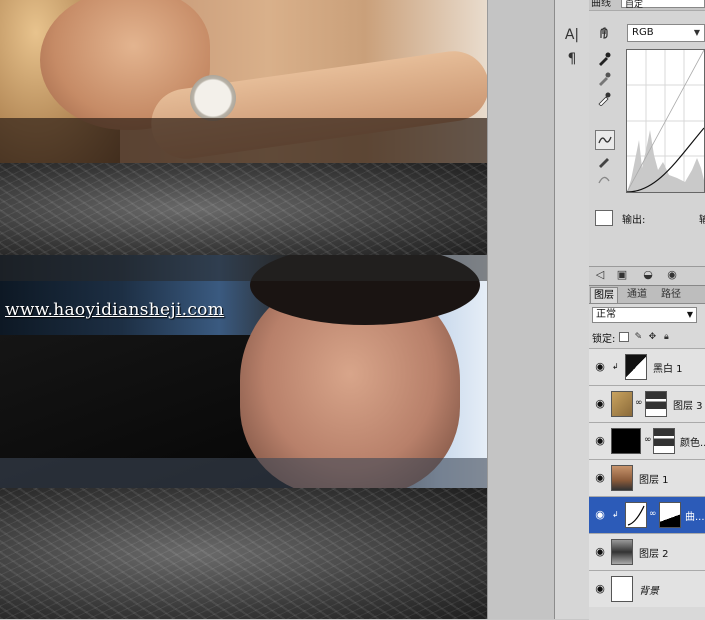  I want to click on layer-row: ◉ ↲ 黑白 1, so click(647, 366).